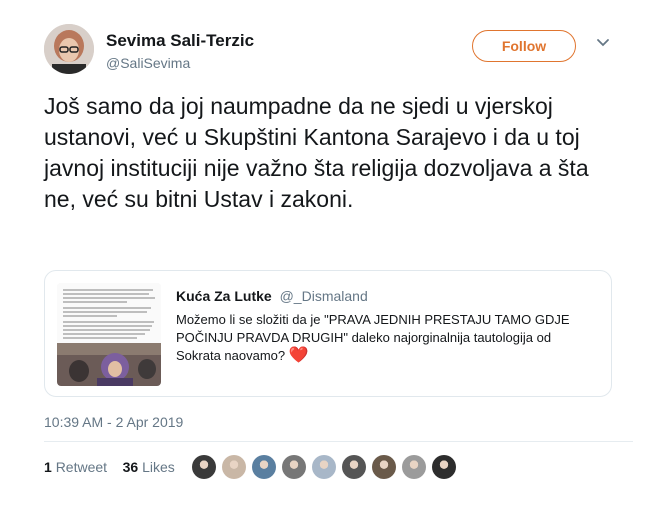 Image resolution: width=649 pixels, height=516 pixels. What do you see at coordinates (148, 63) in the screenshot?
I see `author-handle: @SaliSevima` at bounding box center [148, 63].